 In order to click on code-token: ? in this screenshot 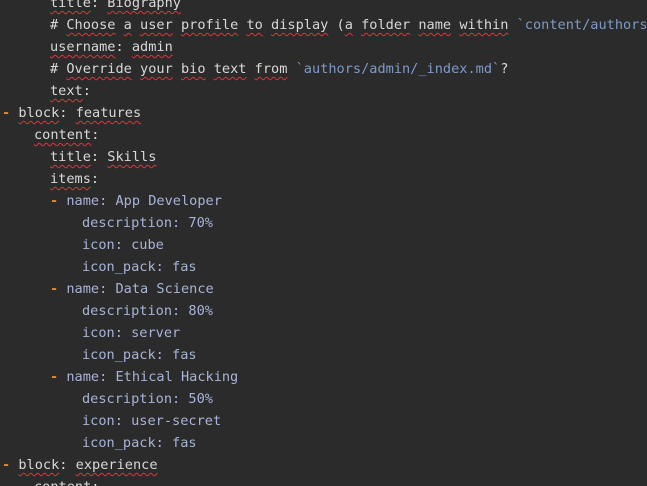, I will do `click(504, 69)`.